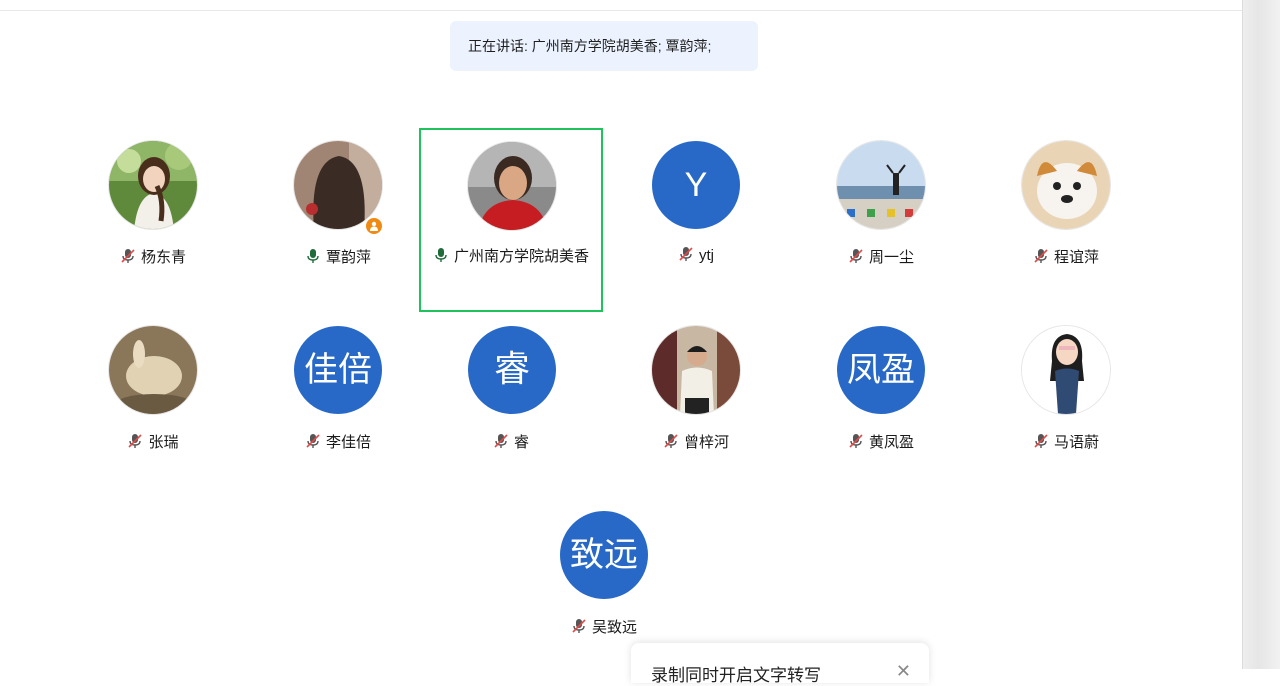 Image resolution: width=1280 pixels, height=686 pixels. Describe the element at coordinates (1066, 441) in the screenshot. I see `participant-name: 马语蔚` at that location.